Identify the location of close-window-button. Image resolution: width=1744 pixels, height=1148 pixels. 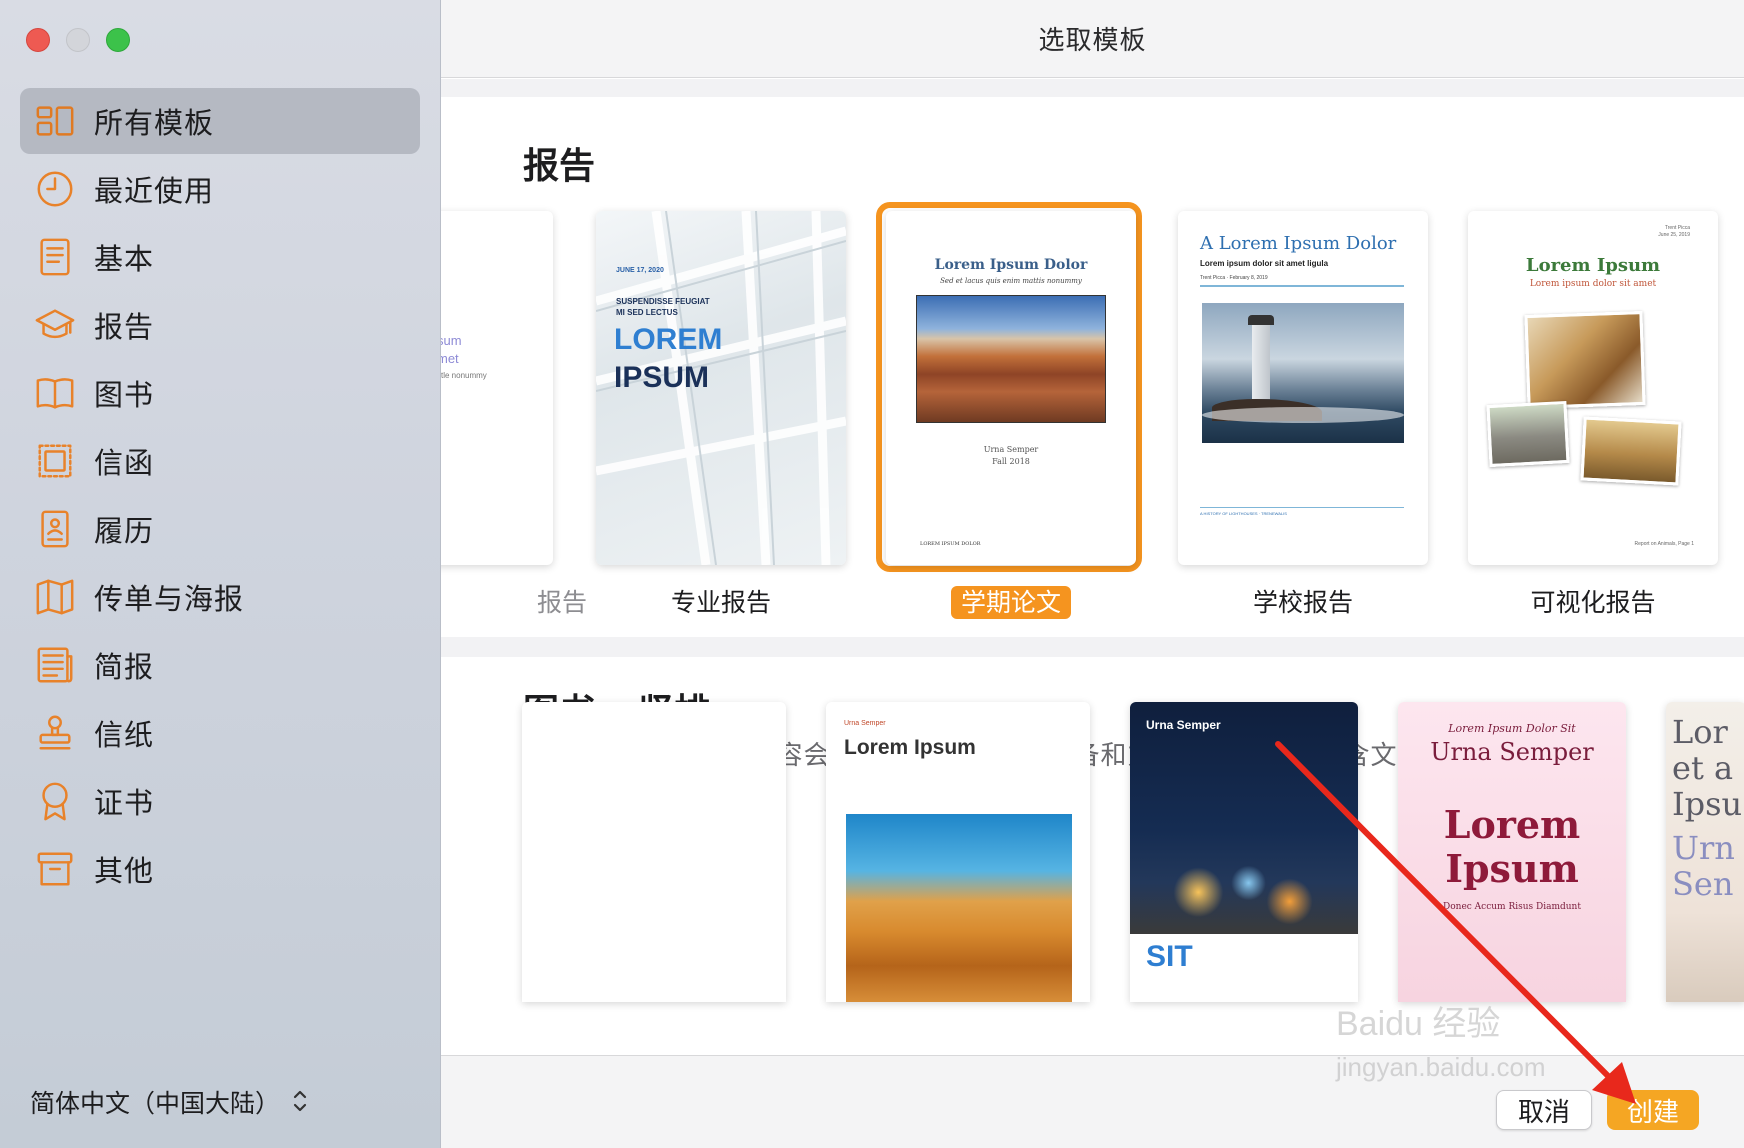
(38, 40).